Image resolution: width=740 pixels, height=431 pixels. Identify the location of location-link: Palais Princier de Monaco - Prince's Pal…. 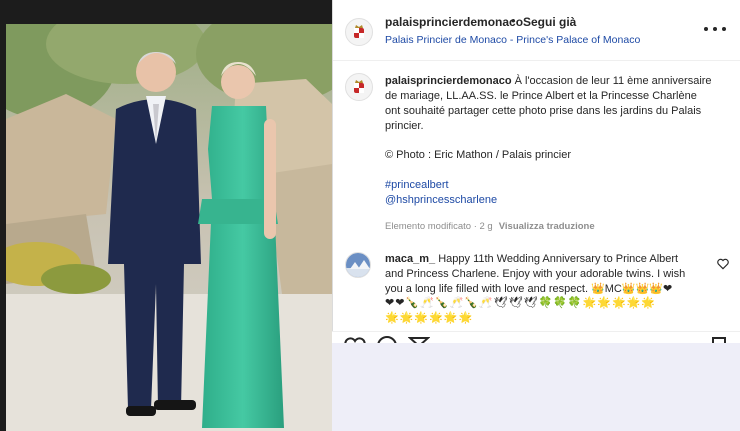
(512, 40).